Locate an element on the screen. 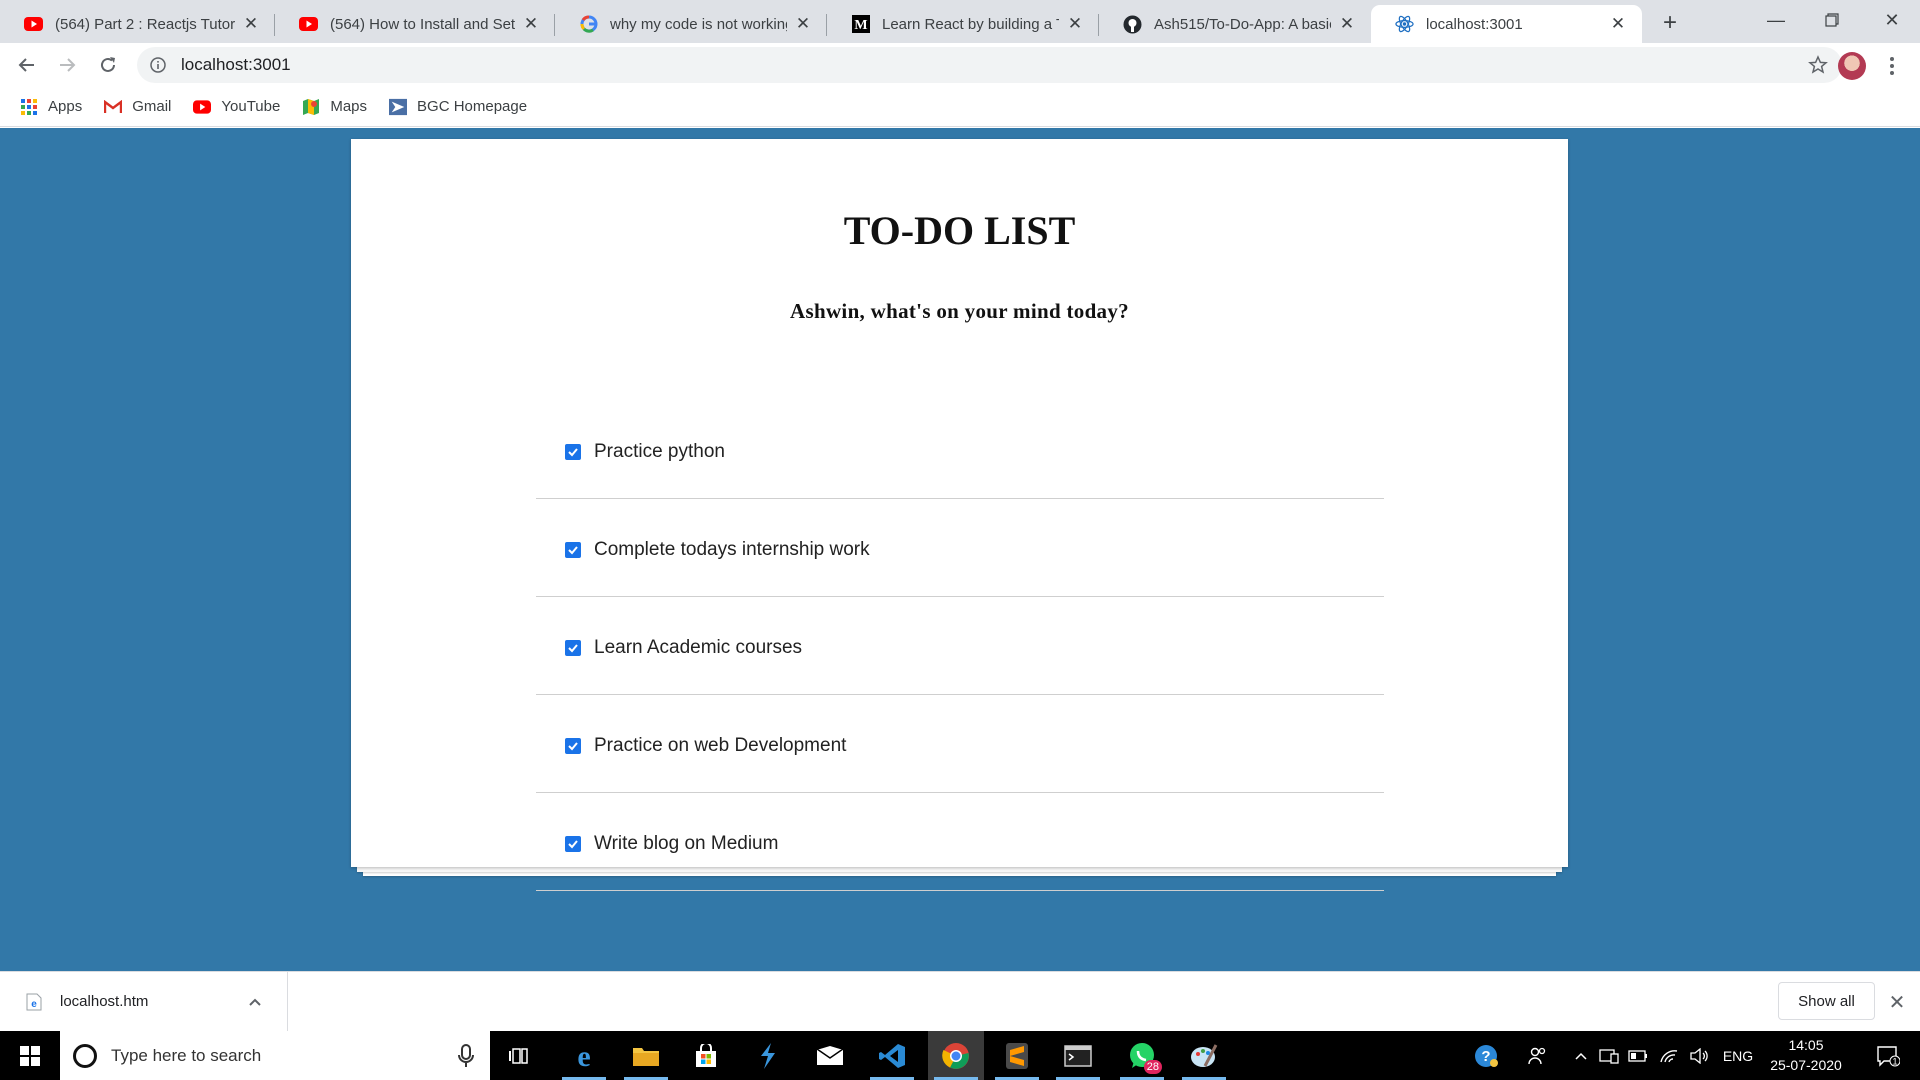 This screenshot has width=1920, height=1080. tab-title: Ash515/To-Do-App: A basic is located at coordinates (1242, 24).